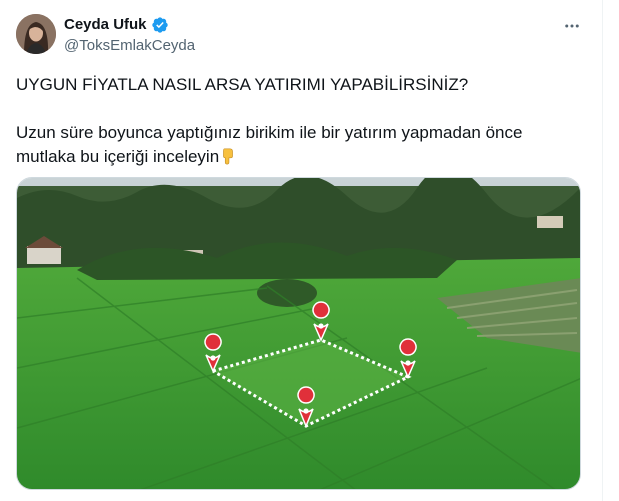 The height and width of the screenshot is (501, 619). I want to click on column-divider, so click(602, 250).